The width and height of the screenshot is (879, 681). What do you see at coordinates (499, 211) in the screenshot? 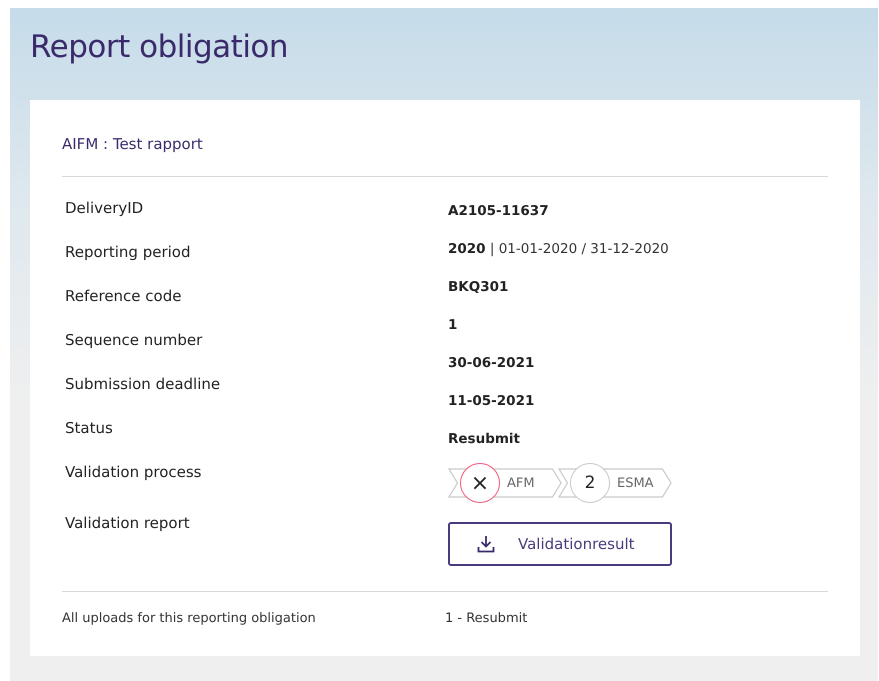
I see `field-value: A2105-11637` at bounding box center [499, 211].